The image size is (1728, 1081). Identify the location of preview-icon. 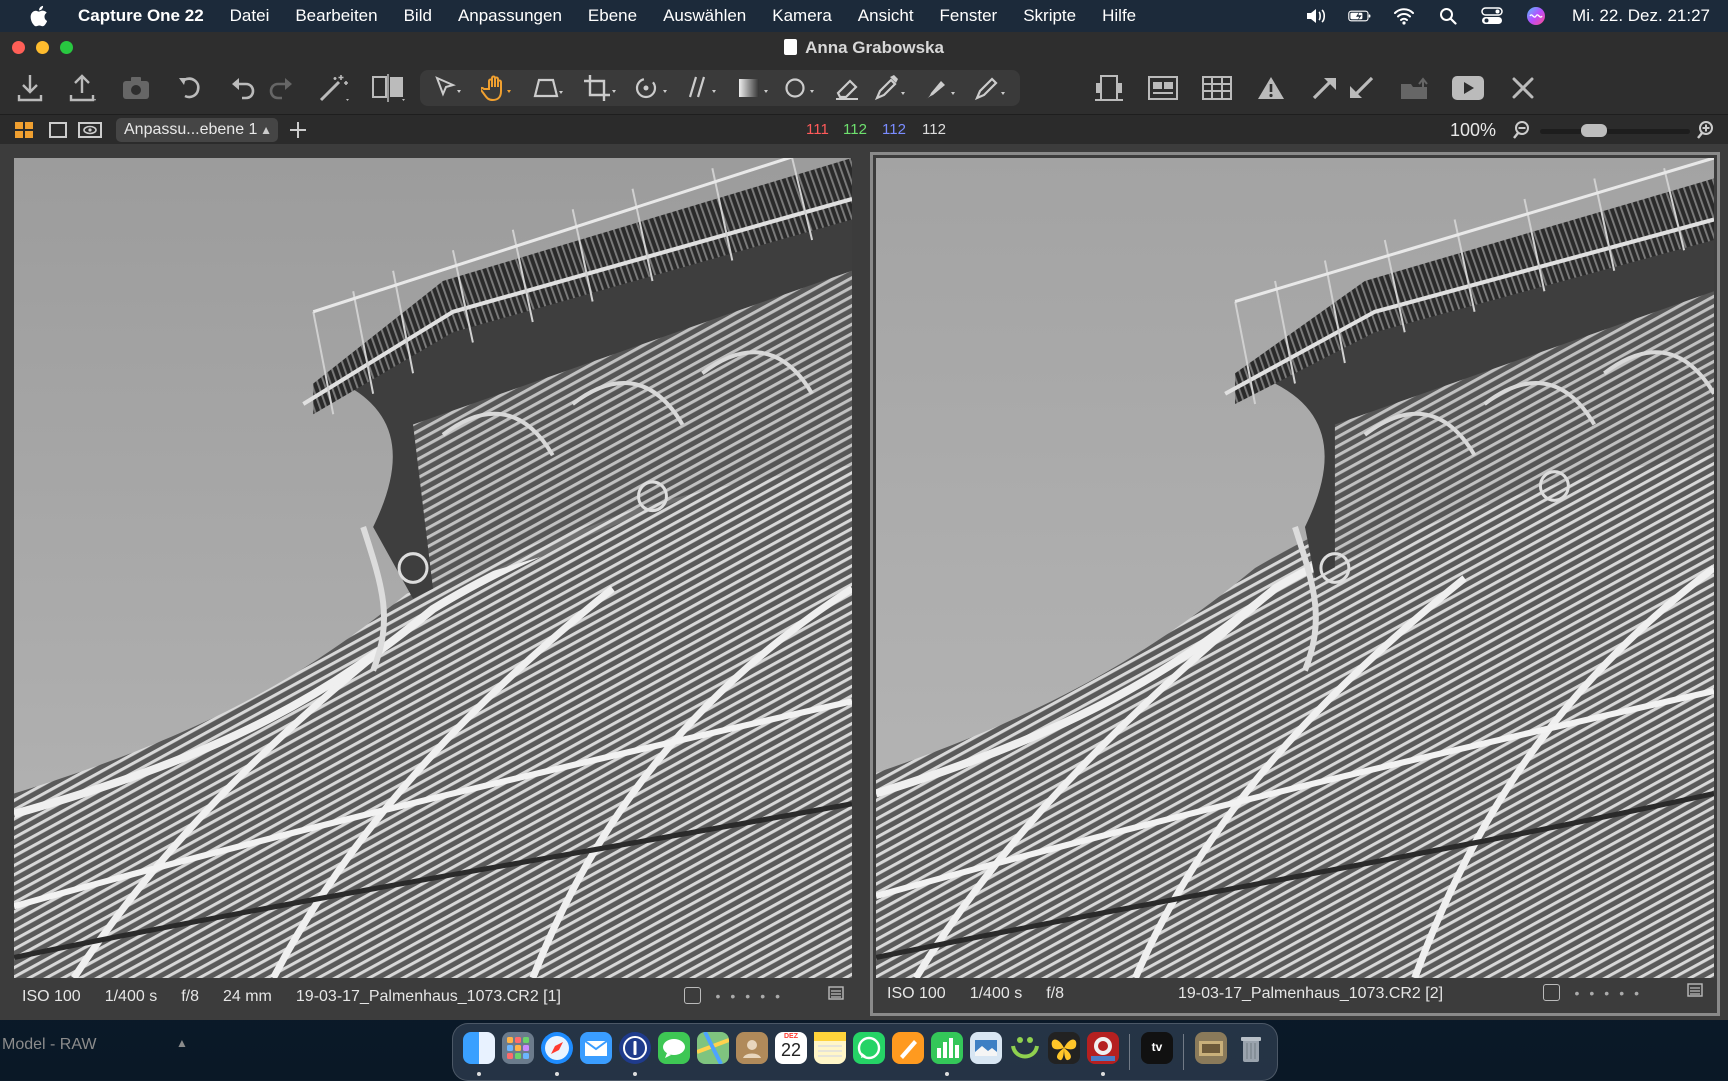
(986, 1048).